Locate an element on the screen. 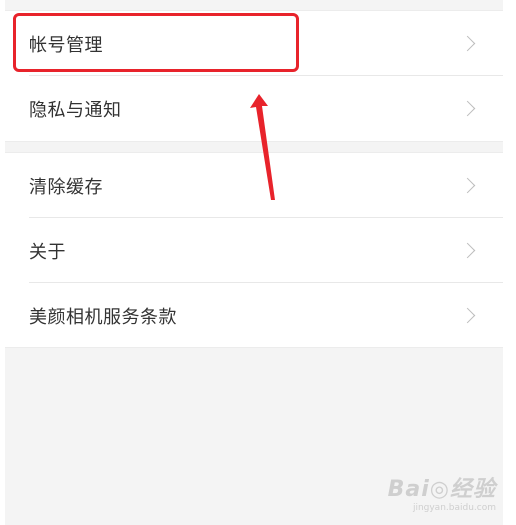 This screenshot has width=516, height=525. watermark-logo-text: Bai◎经验 is located at coordinates (441, 489).